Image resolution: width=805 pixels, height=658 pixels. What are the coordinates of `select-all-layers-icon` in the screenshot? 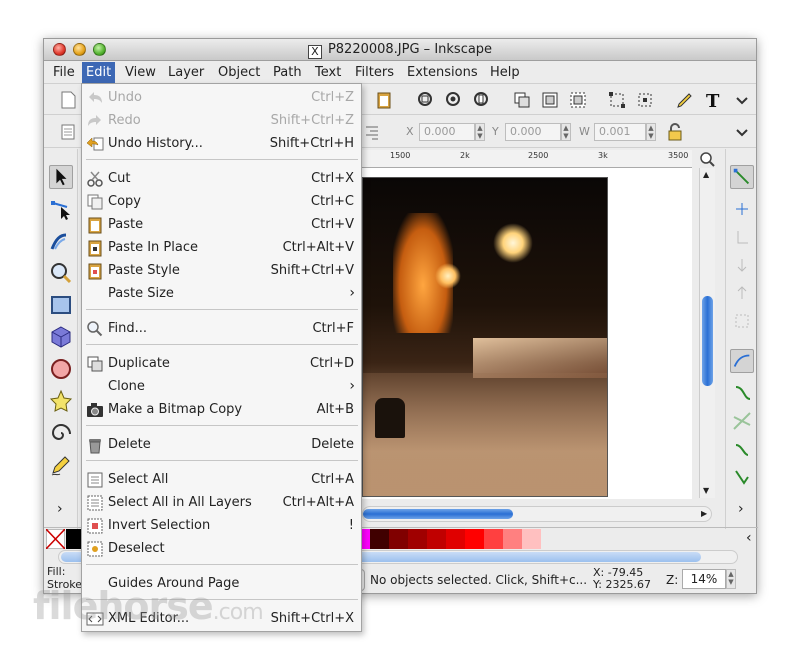 It's located at (95, 503).